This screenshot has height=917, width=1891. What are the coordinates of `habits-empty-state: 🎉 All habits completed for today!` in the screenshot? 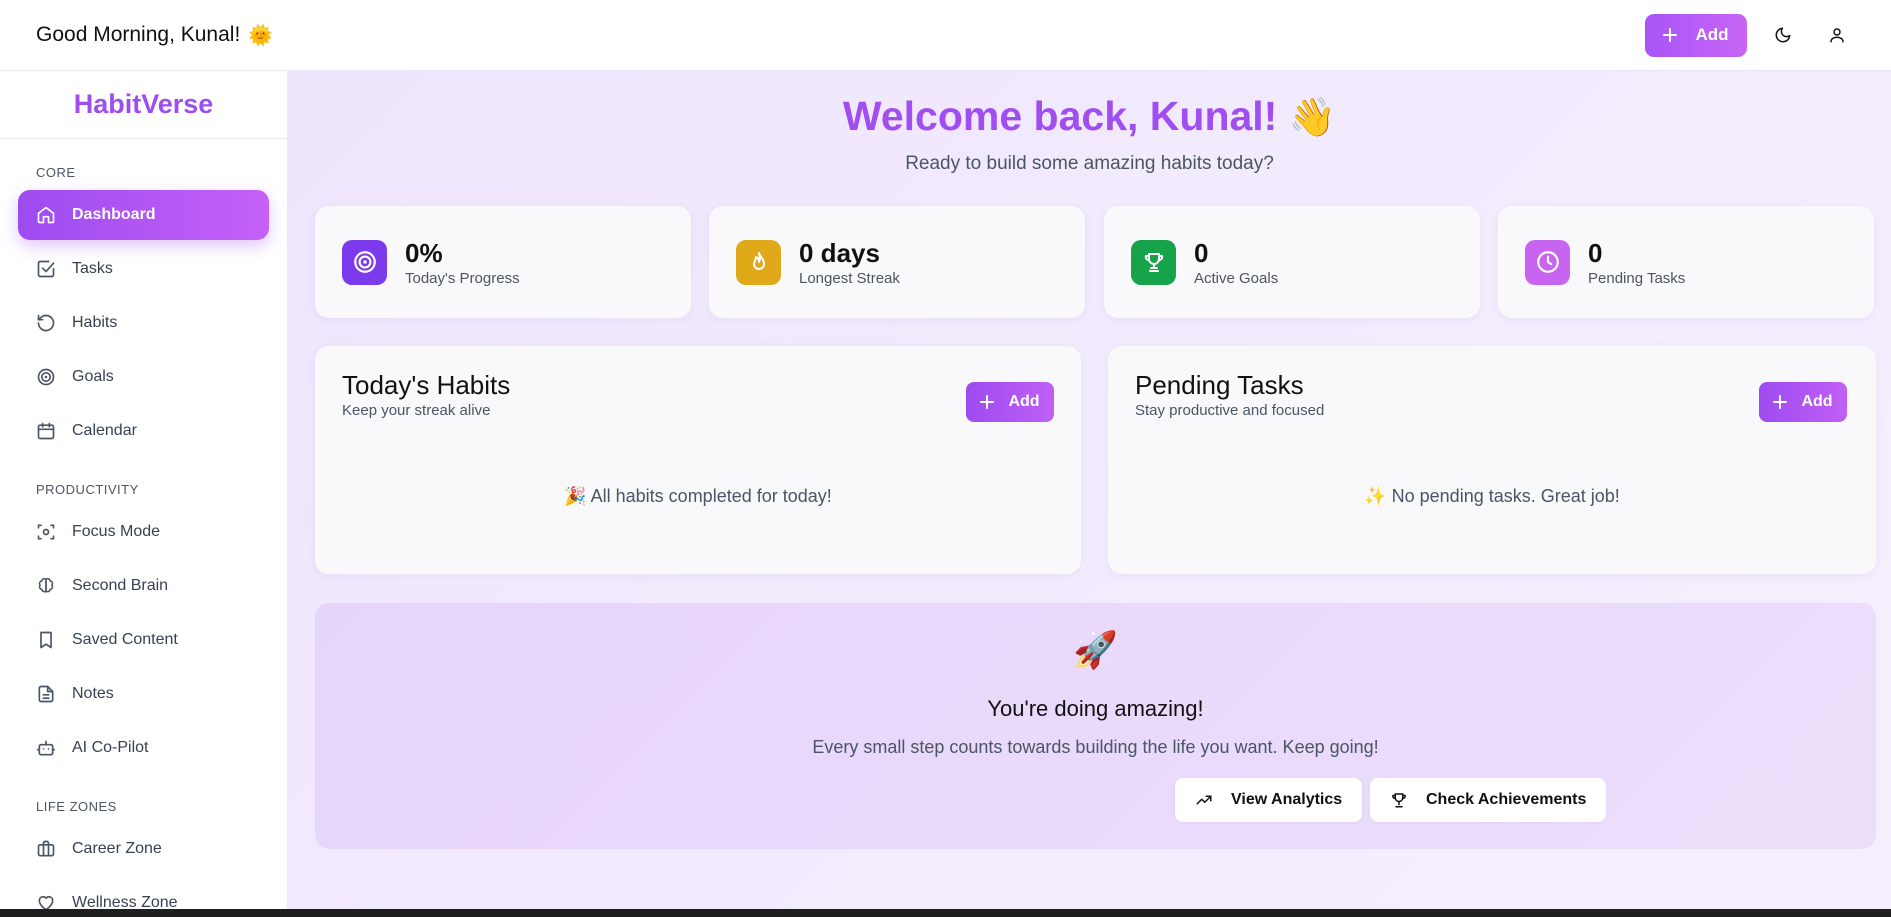 It's located at (698, 496).